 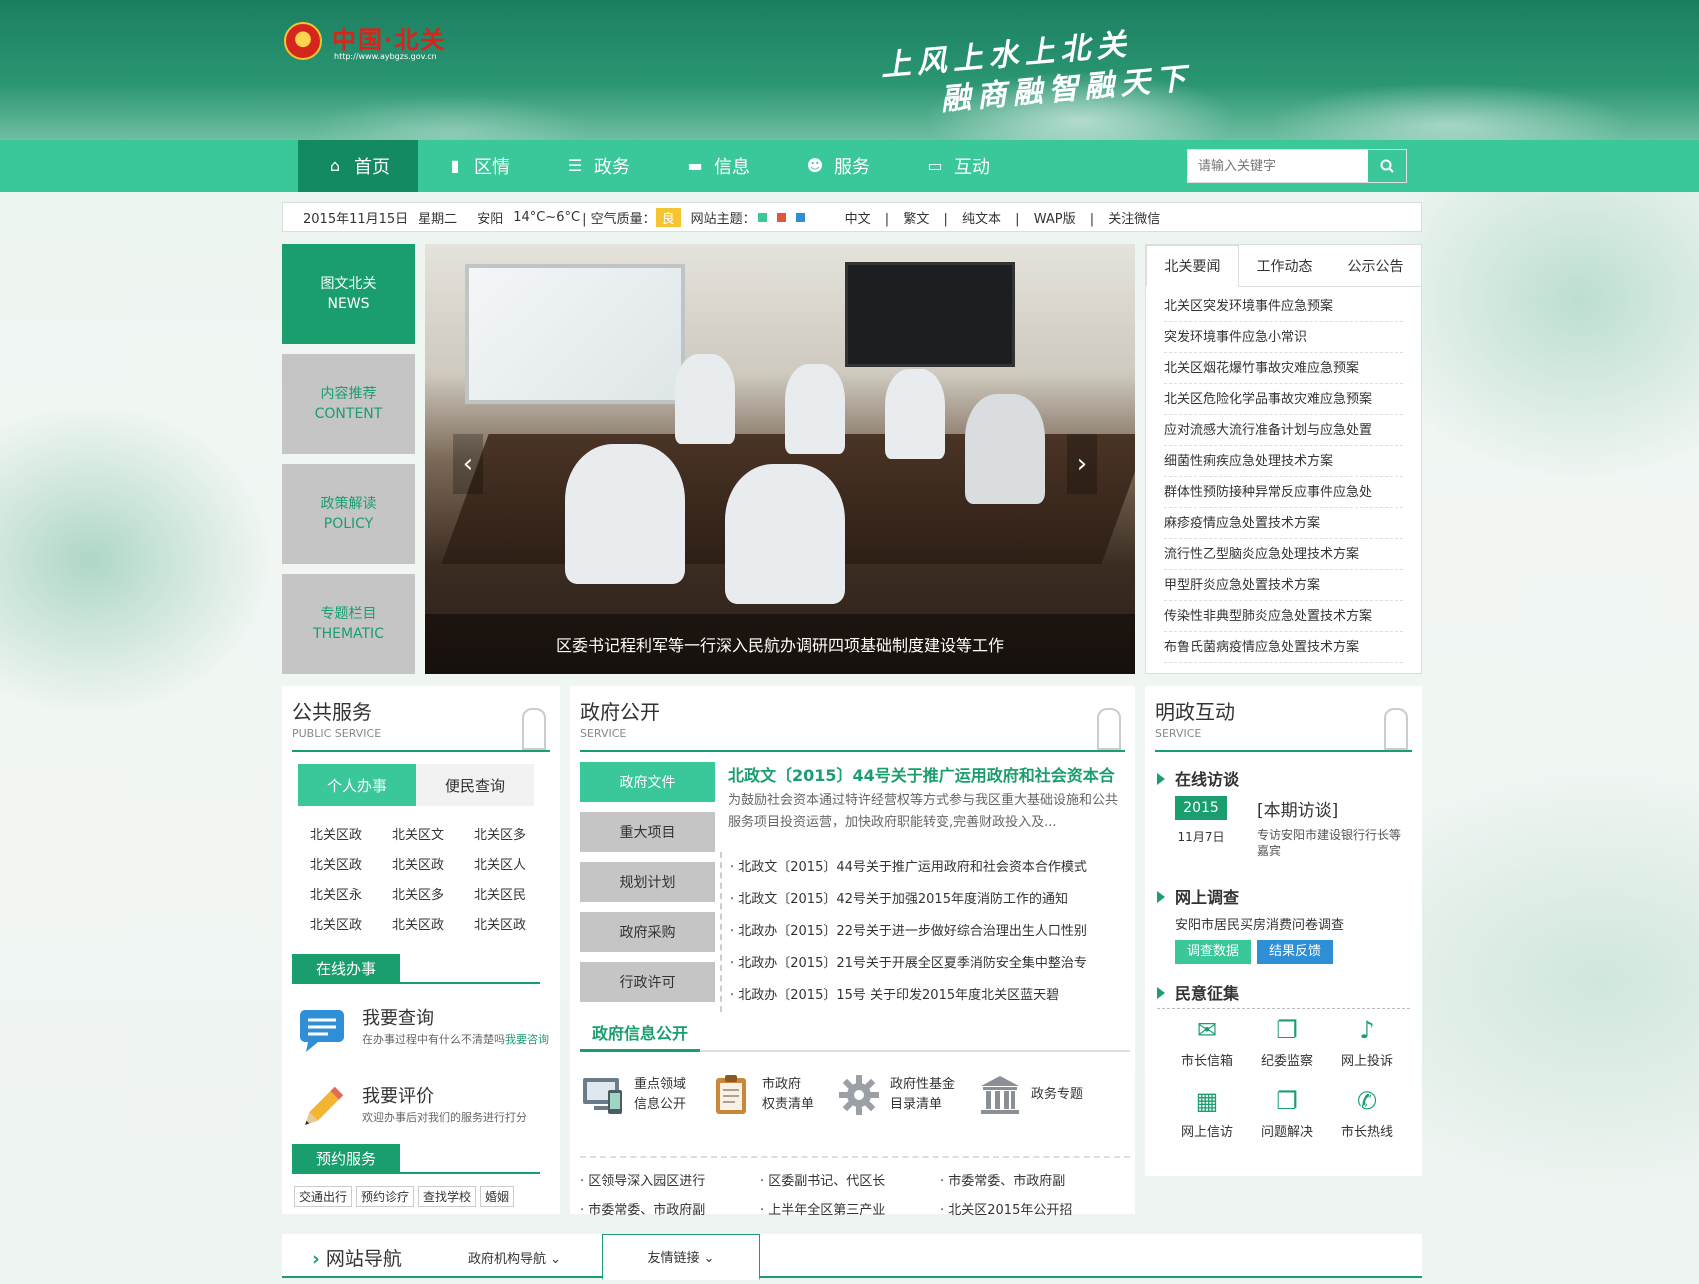 I want to click on news-item: 北关区烟花爆竹事故灾难应急预案, so click(x=1283, y=368).